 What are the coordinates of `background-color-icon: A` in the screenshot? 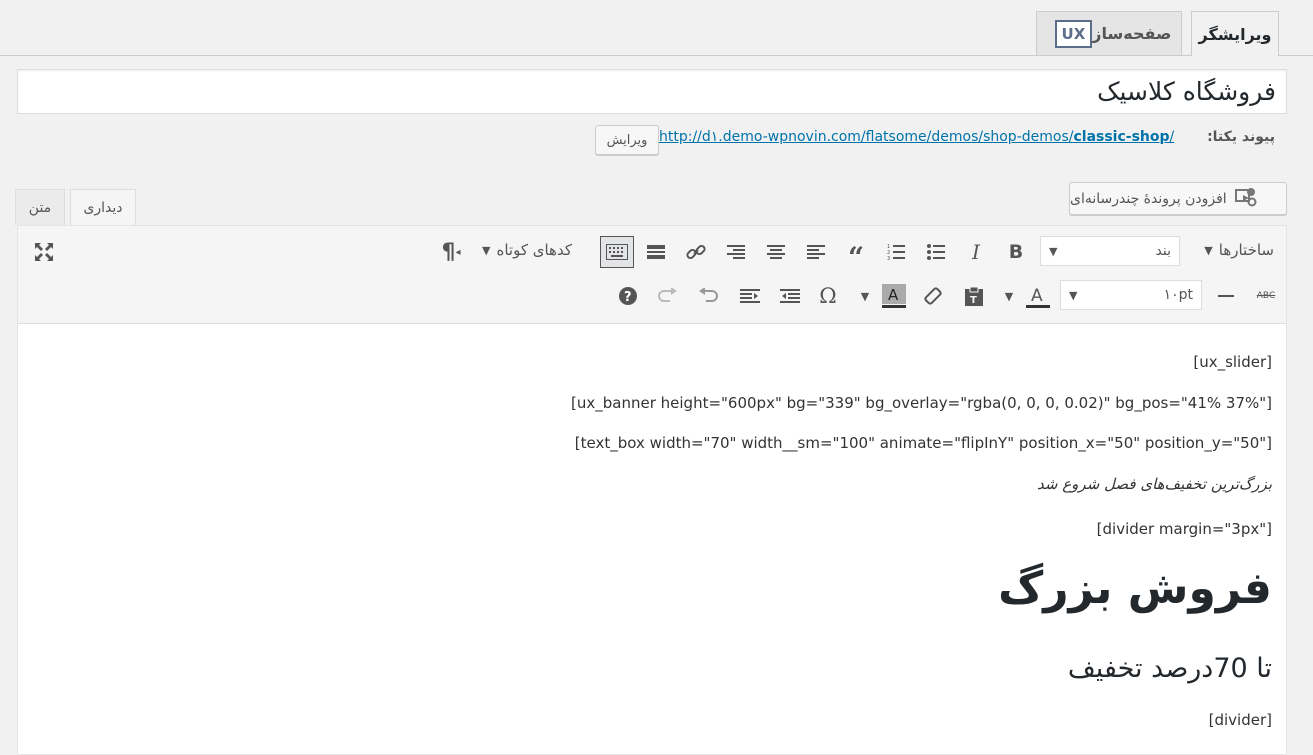 It's located at (894, 296).